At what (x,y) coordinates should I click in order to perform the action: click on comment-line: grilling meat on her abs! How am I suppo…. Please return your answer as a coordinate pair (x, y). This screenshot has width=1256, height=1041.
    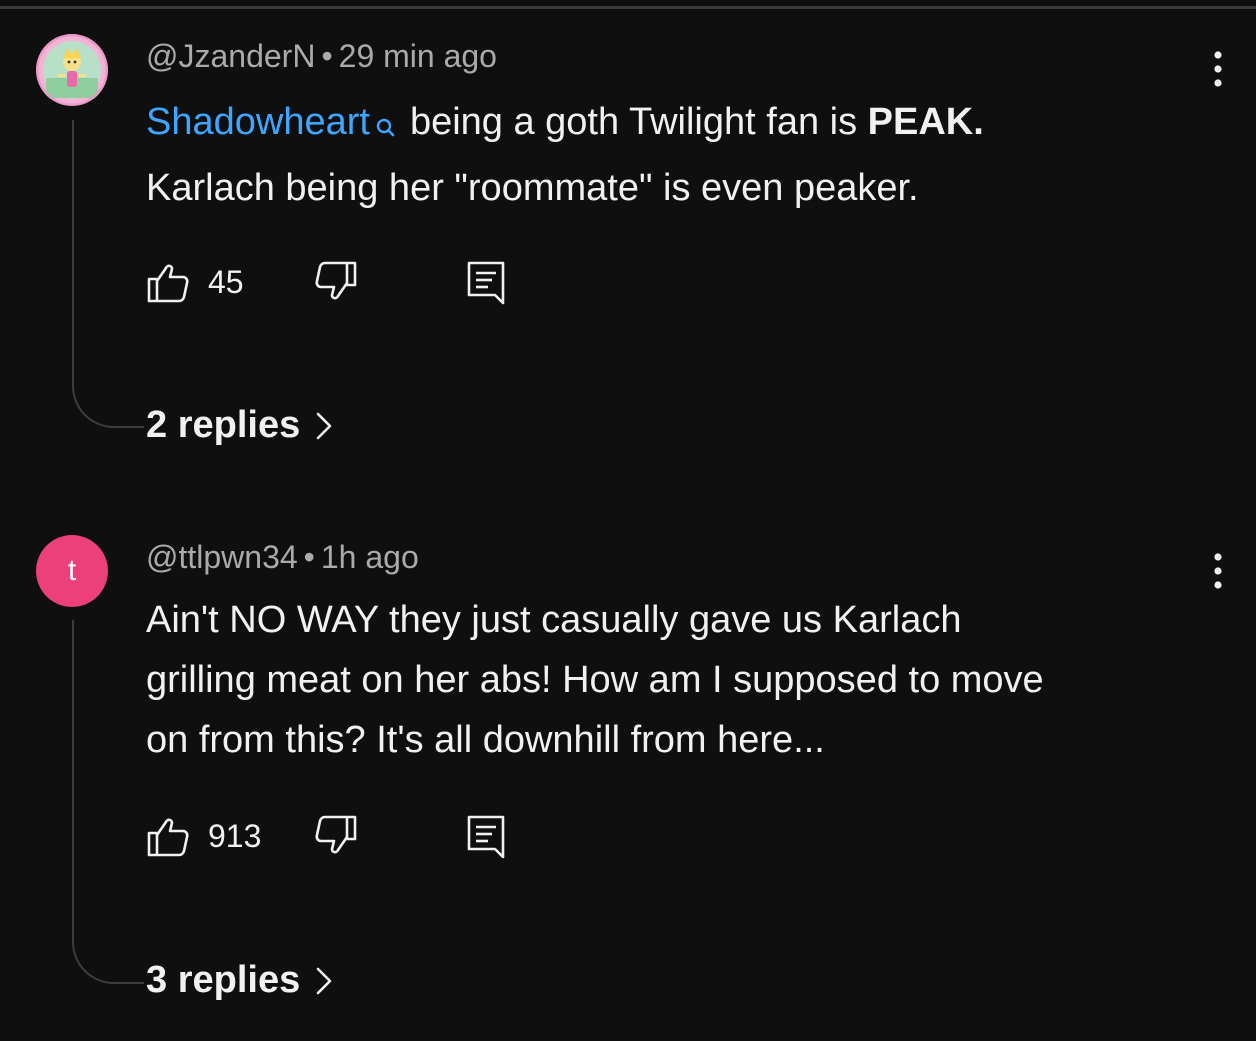
    Looking at the image, I should click on (595, 680).